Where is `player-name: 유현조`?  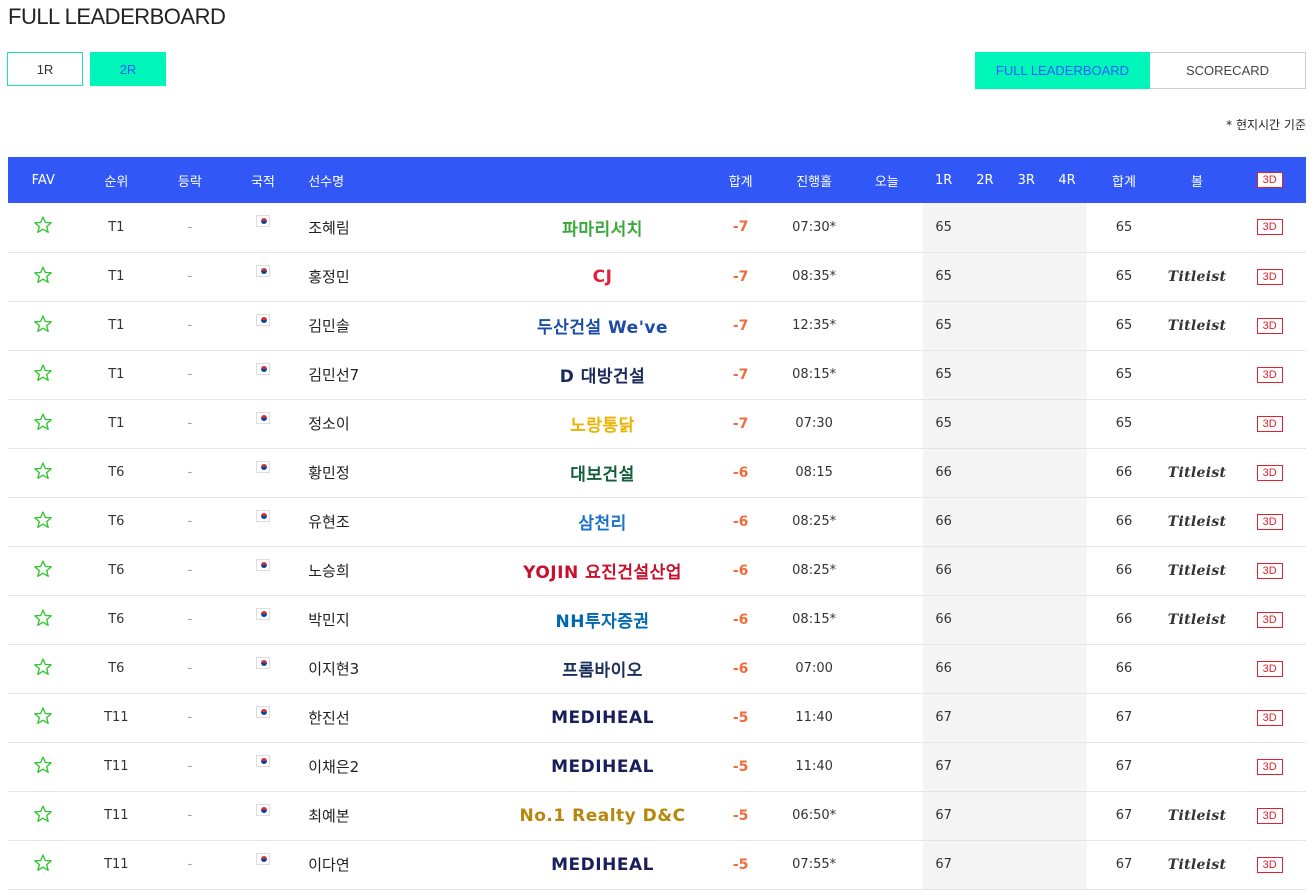 player-name: 유현조 is located at coordinates (401, 521).